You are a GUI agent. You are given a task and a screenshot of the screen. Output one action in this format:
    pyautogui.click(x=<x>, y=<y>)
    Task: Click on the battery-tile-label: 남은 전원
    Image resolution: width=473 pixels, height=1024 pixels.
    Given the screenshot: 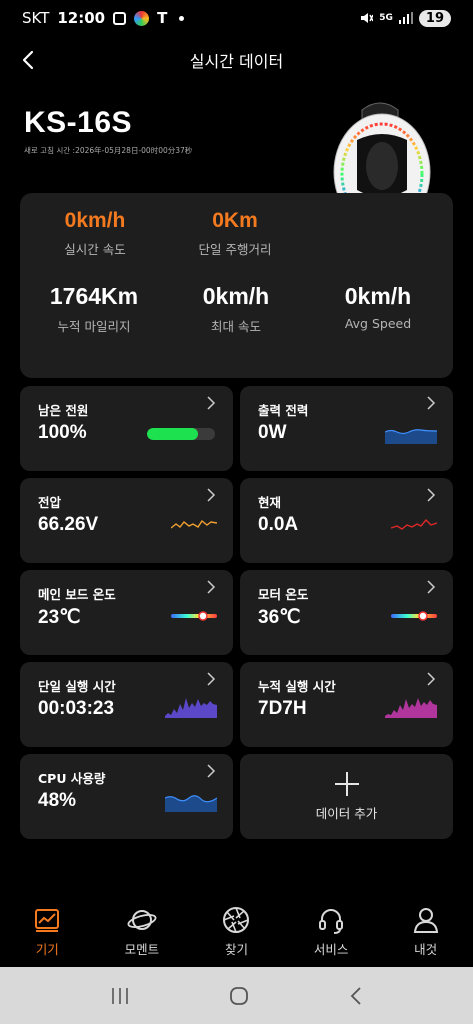 What is the action you would take?
    pyautogui.click(x=63, y=410)
    